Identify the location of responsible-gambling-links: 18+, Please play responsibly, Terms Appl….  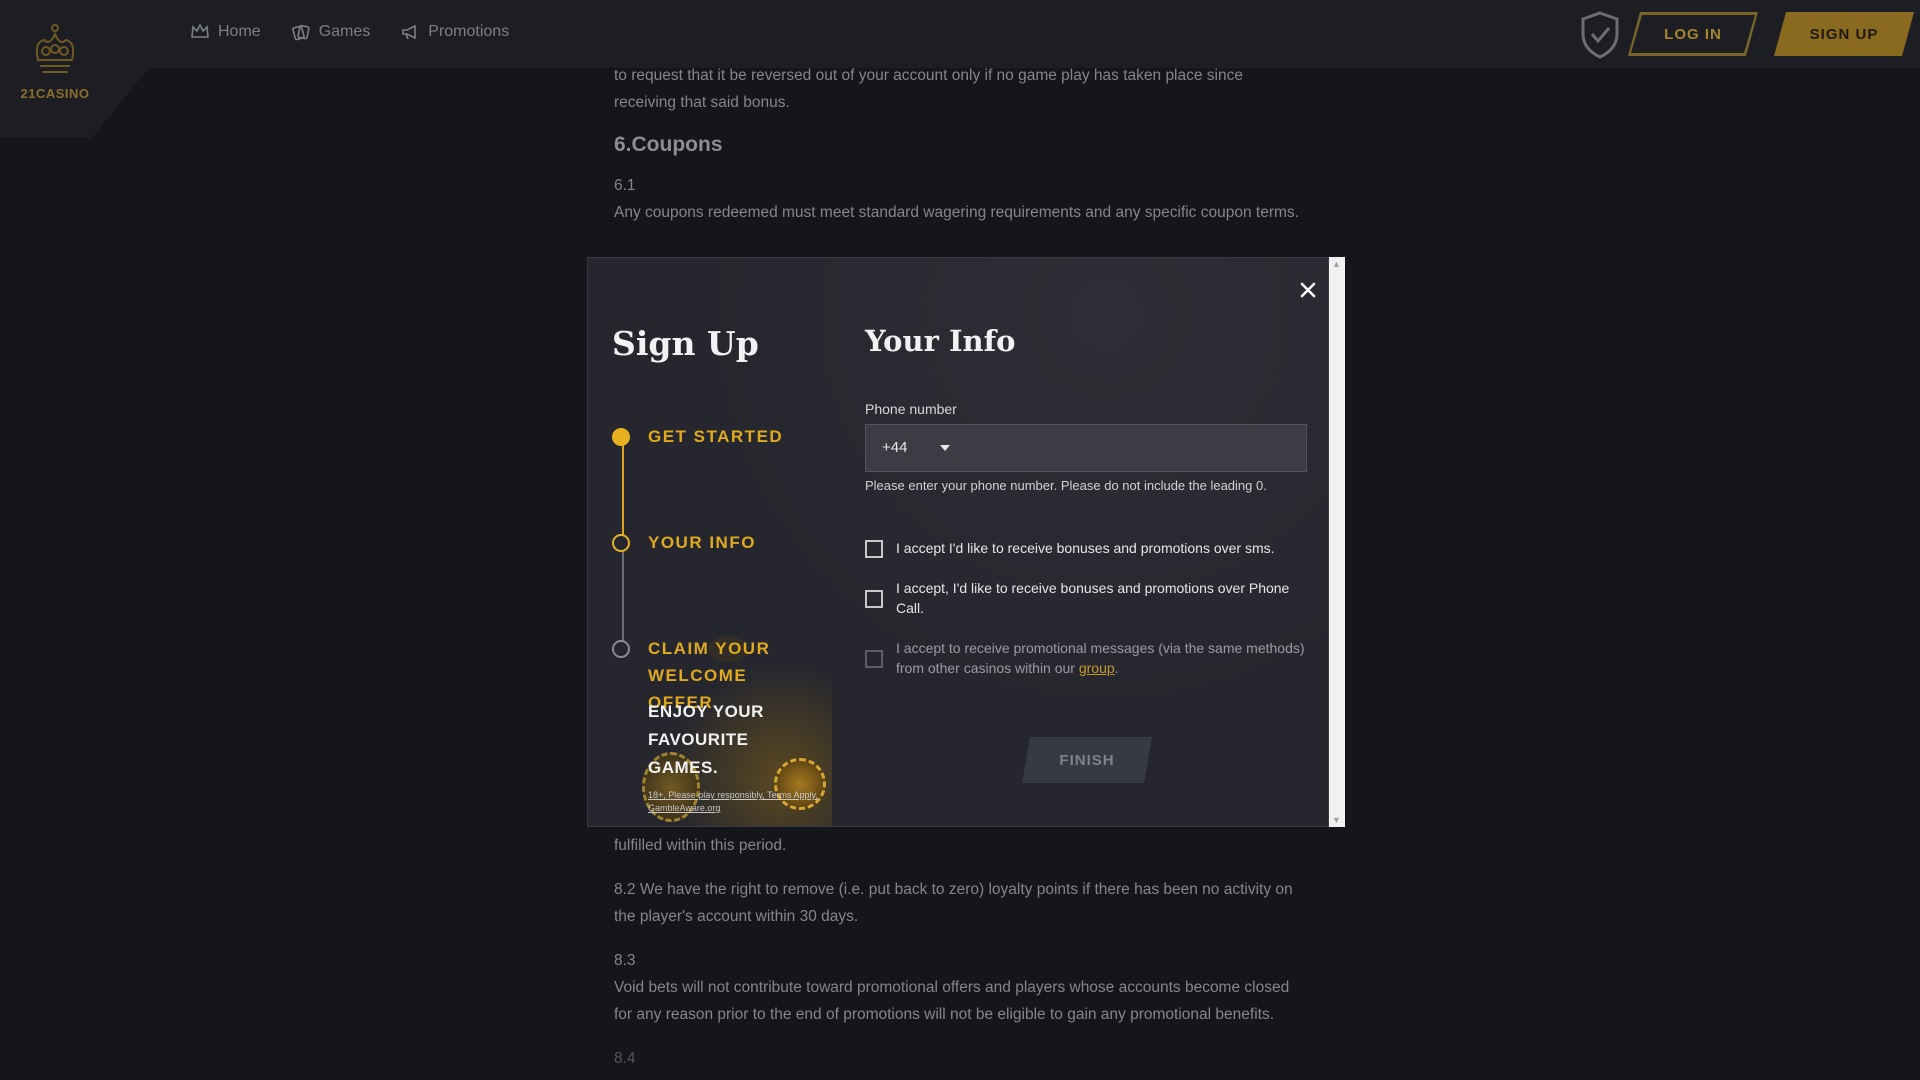
(733, 802).